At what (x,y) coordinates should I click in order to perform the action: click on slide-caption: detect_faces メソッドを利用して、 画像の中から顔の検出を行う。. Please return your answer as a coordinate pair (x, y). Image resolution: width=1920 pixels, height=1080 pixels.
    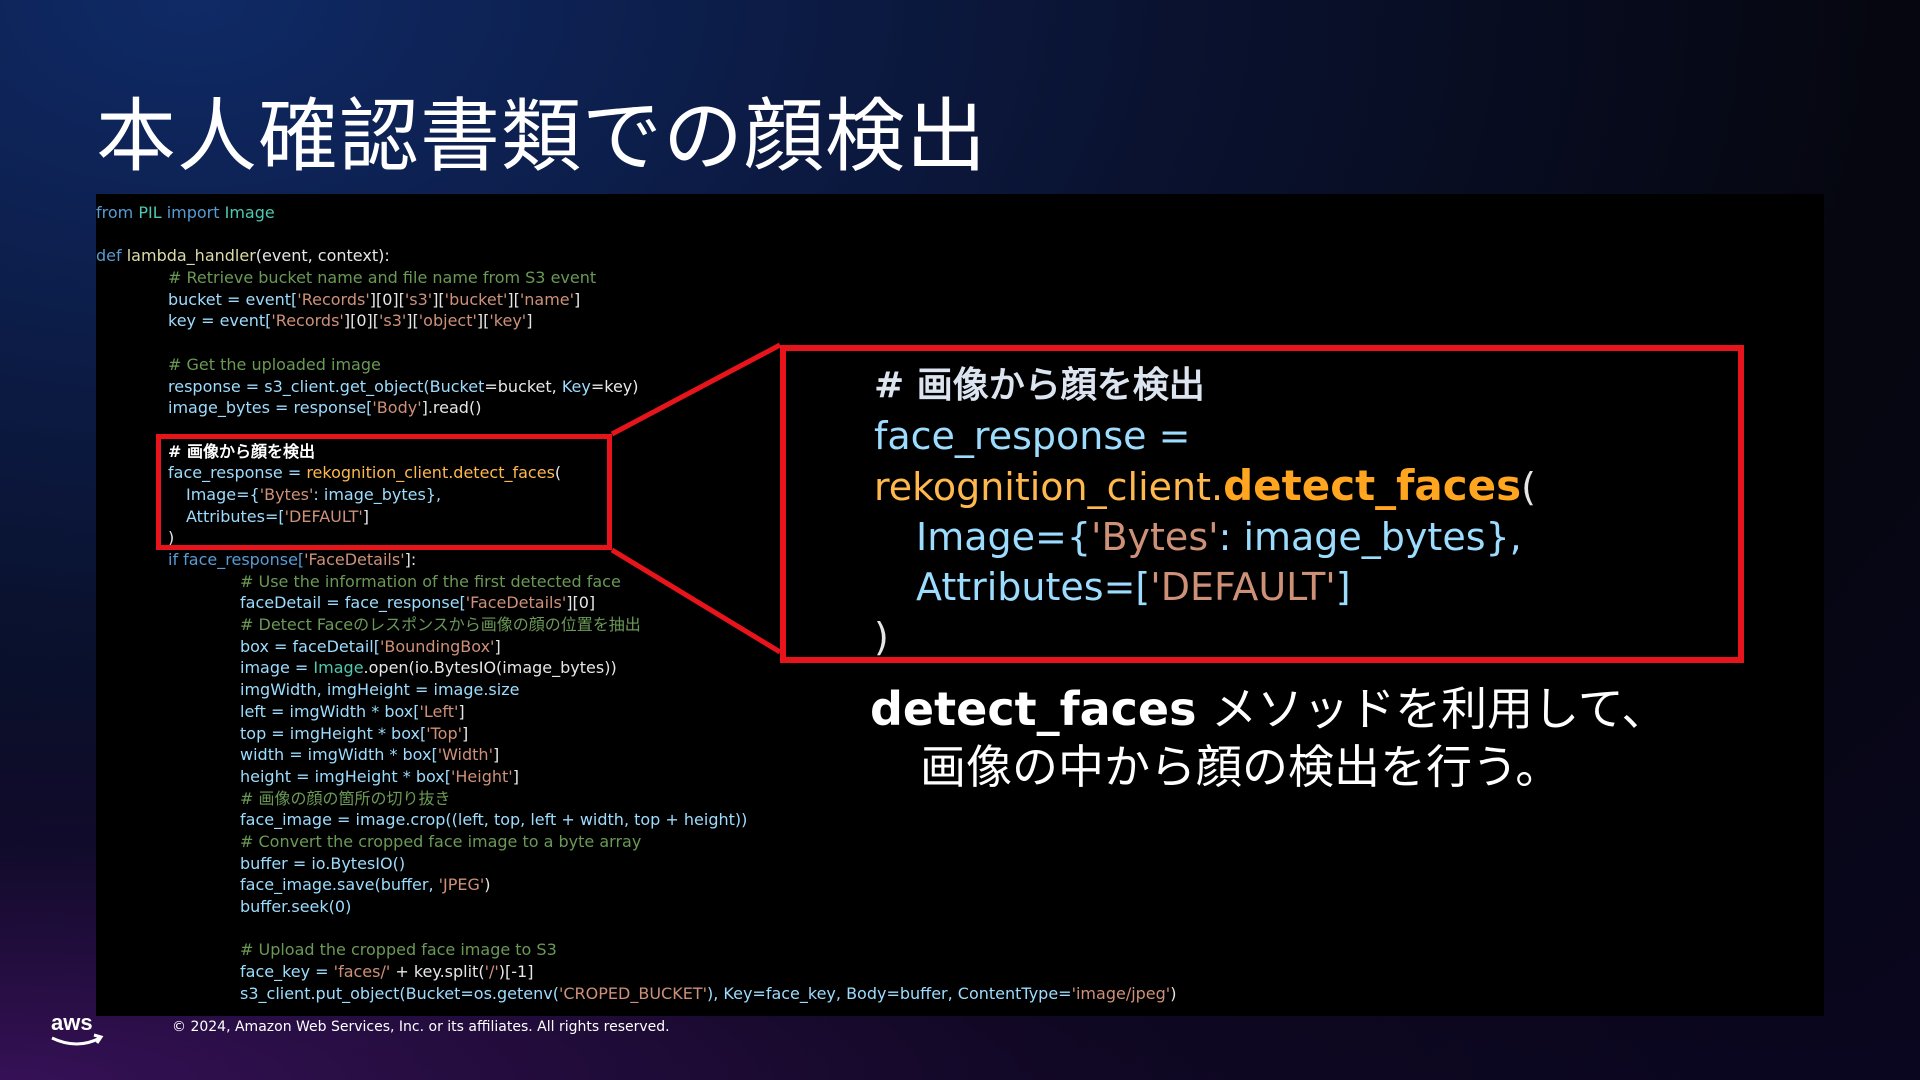
    Looking at the image, I should click on (1310, 738).